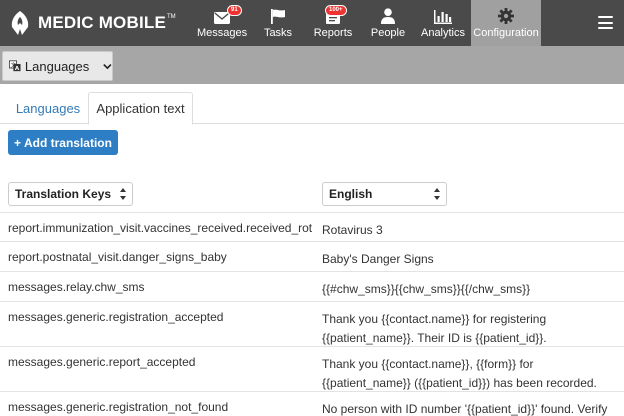  I want to click on nav-people-label: People, so click(388, 33).